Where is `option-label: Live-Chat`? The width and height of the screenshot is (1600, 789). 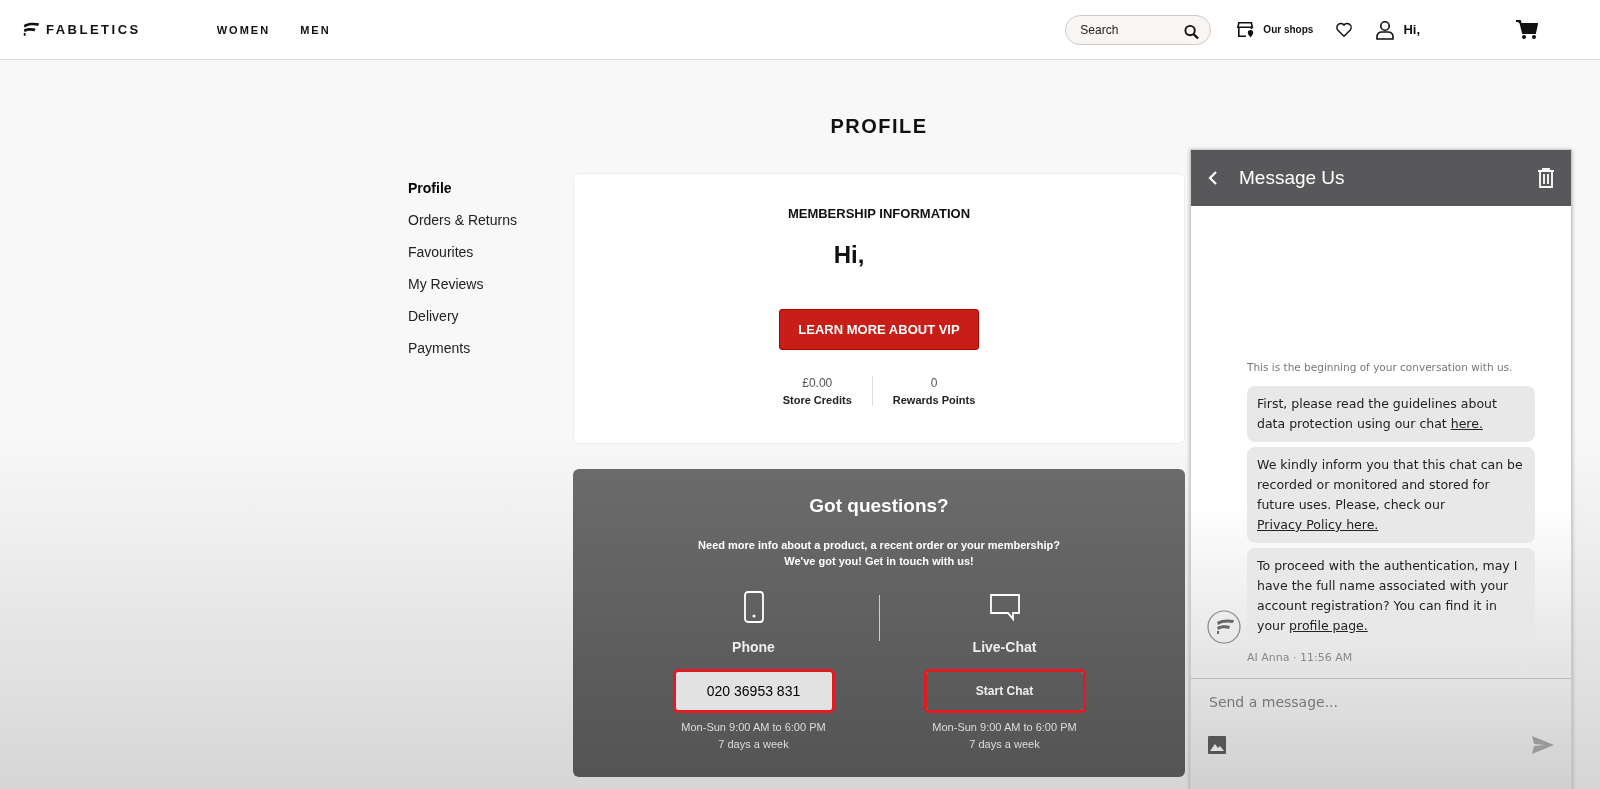
option-label: Live-Chat is located at coordinates (1004, 647).